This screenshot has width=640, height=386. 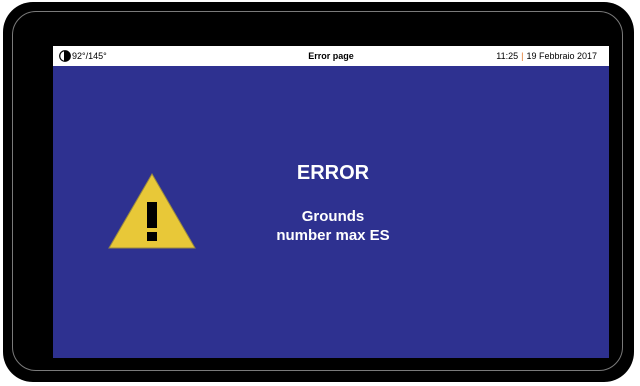 I want to click on status-left: 92°/145°, so click(x=83, y=56).